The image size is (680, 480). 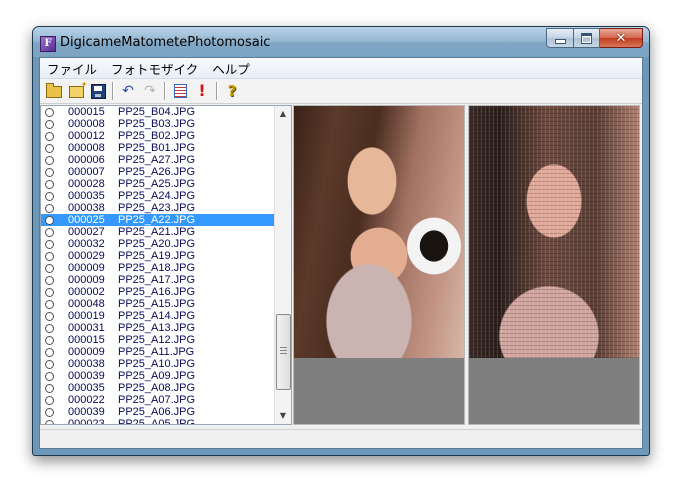 I want to click on alert-button: !, so click(x=202, y=91).